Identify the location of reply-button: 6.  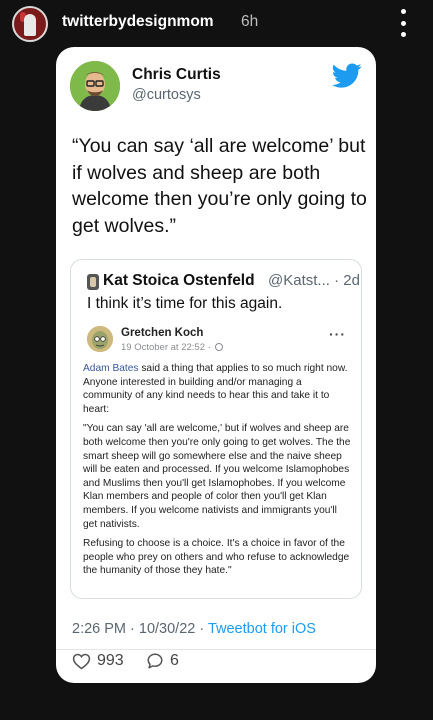
(162, 661).